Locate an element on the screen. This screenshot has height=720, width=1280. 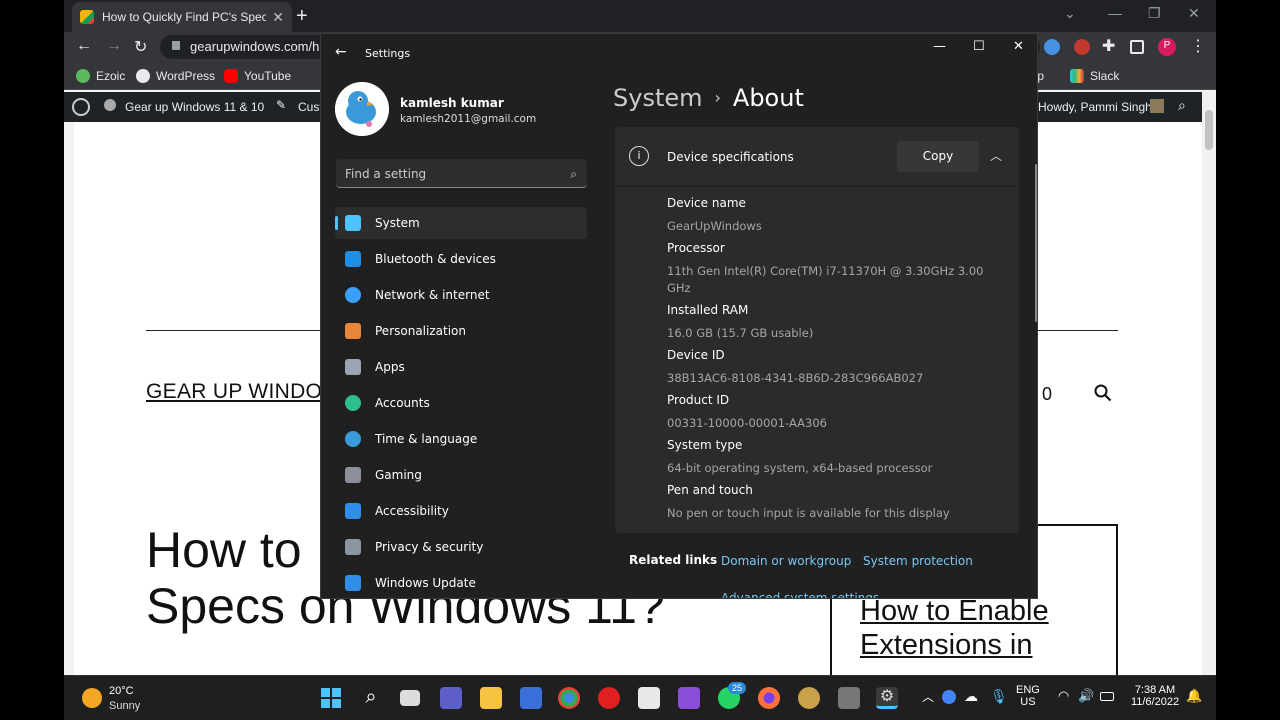
side-panel-icon is located at coordinates (1137, 47).